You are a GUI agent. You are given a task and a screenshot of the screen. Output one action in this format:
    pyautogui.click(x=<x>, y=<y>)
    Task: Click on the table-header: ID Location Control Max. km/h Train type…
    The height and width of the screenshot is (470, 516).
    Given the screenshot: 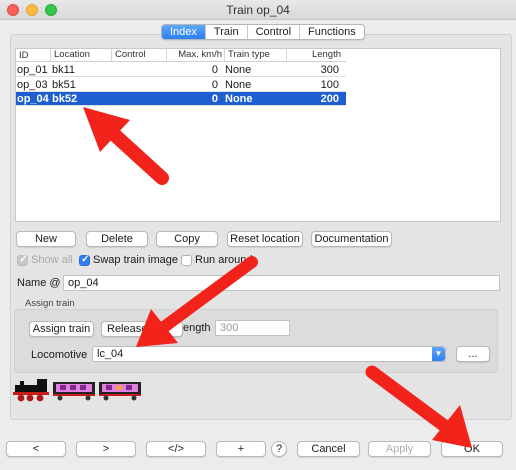 What is the action you would take?
    pyautogui.click(x=181, y=55)
    